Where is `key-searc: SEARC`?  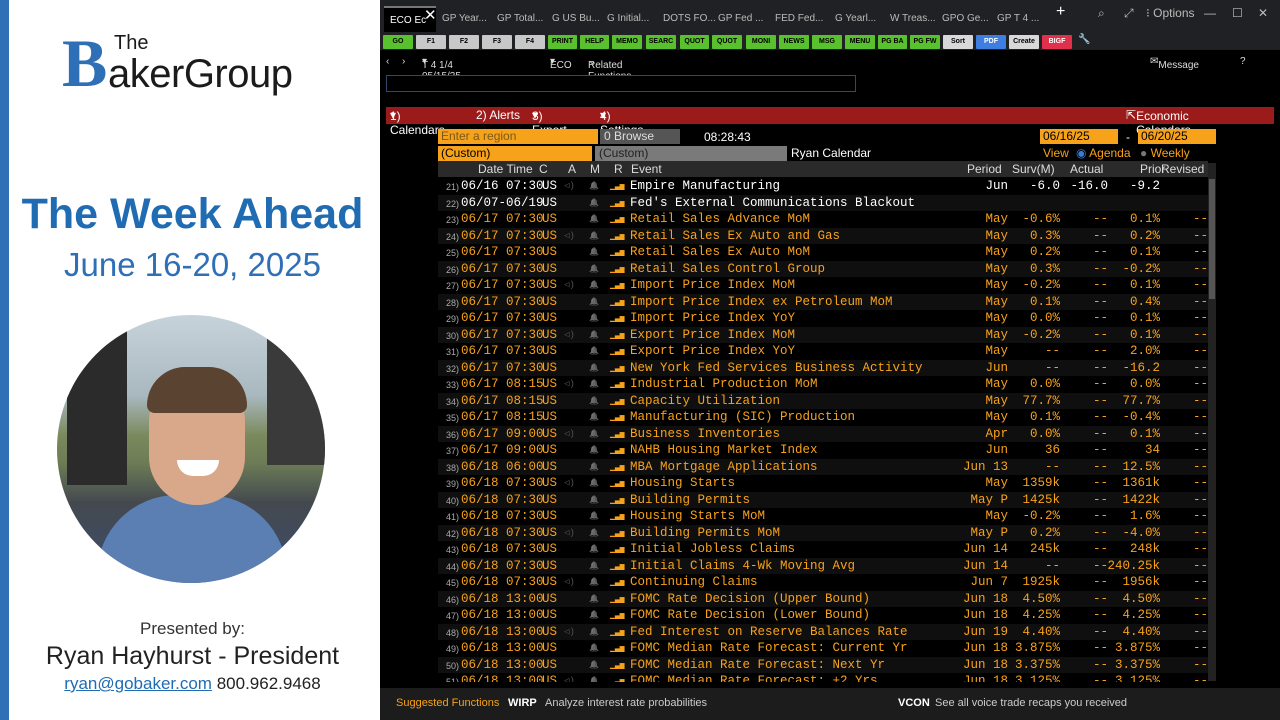
key-searc: SEARC is located at coordinates (661, 42).